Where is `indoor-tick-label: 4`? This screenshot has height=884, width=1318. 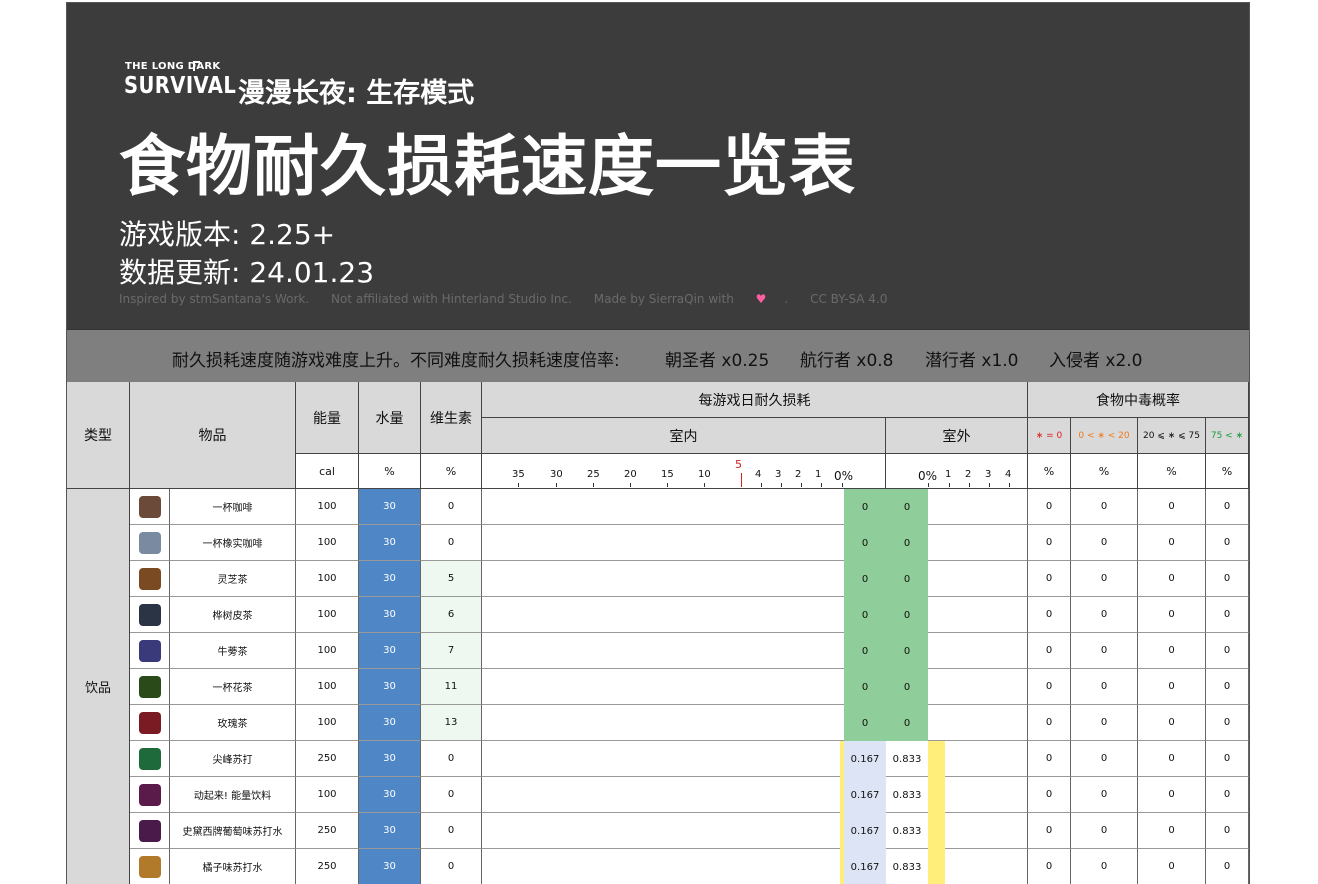
indoor-tick-label: 4 is located at coordinates (758, 474).